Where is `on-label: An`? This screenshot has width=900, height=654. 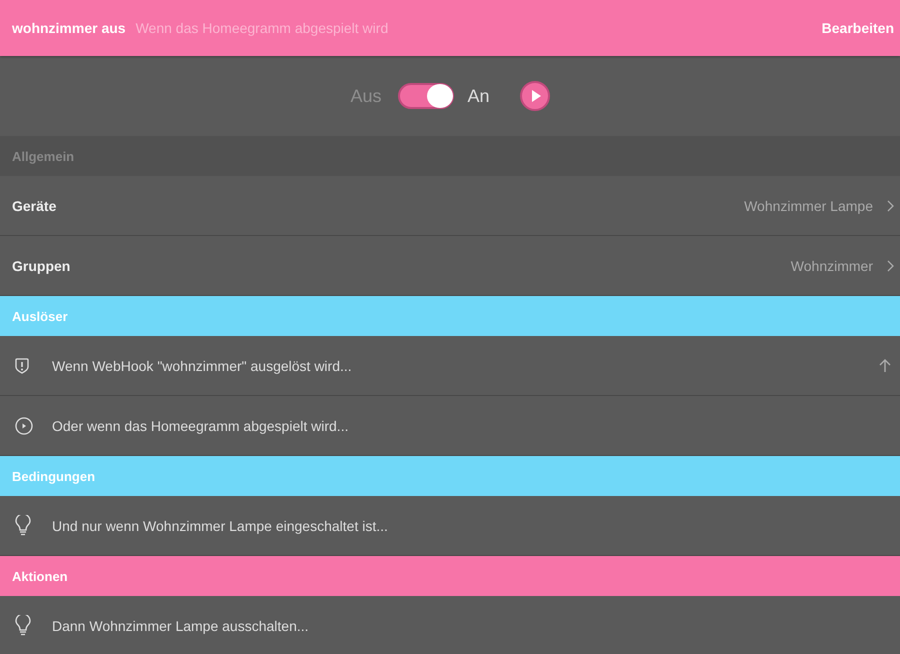 on-label: An is located at coordinates (479, 96).